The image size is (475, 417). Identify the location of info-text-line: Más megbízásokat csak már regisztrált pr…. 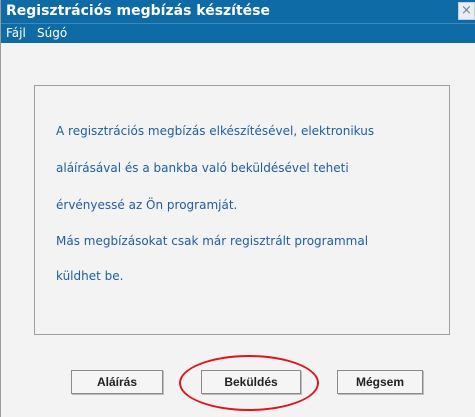
(212, 241).